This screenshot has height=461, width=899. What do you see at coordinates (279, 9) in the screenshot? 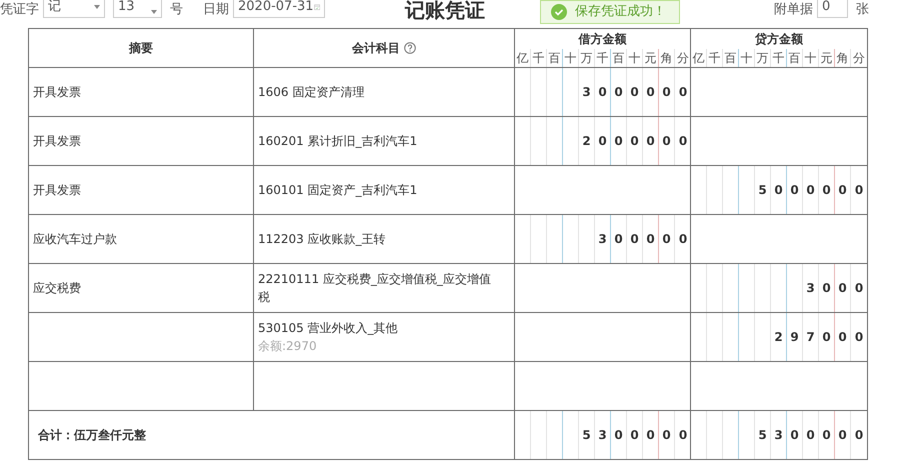
I see `date-field: 2020-07-31` at bounding box center [279, 9].